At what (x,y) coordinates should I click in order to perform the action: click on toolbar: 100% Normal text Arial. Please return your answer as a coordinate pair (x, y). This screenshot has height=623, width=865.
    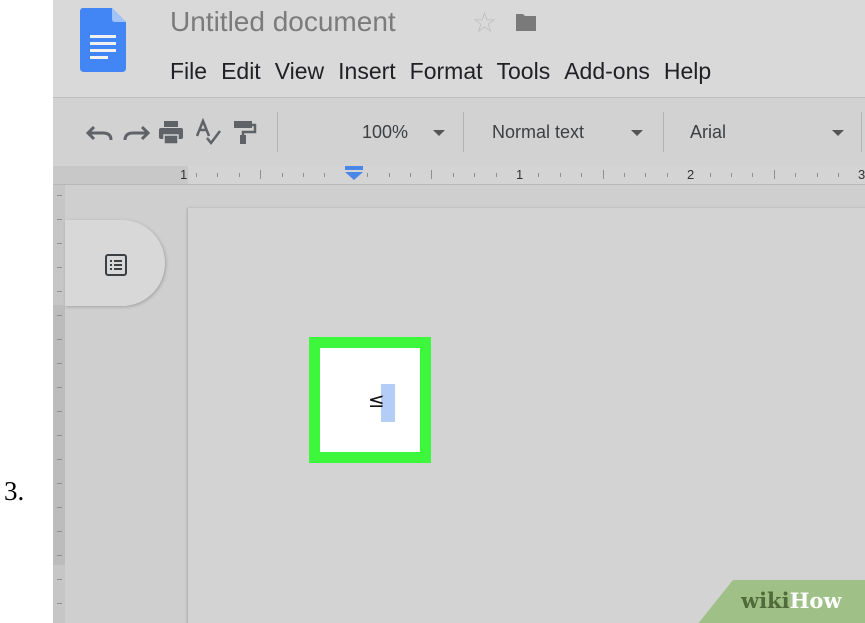
    Looking at the image, I should click on (459, 132).